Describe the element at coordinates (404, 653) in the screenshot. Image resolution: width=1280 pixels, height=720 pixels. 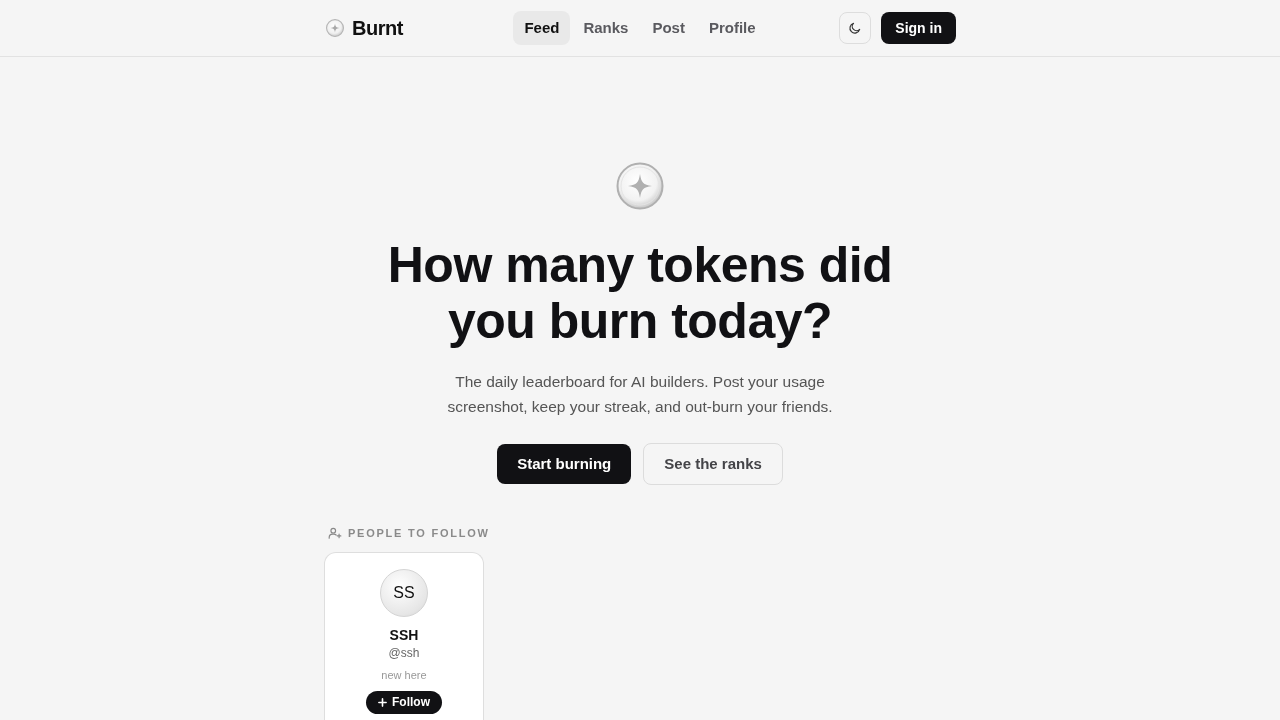
I see `person-handle: @ssh` at that location.